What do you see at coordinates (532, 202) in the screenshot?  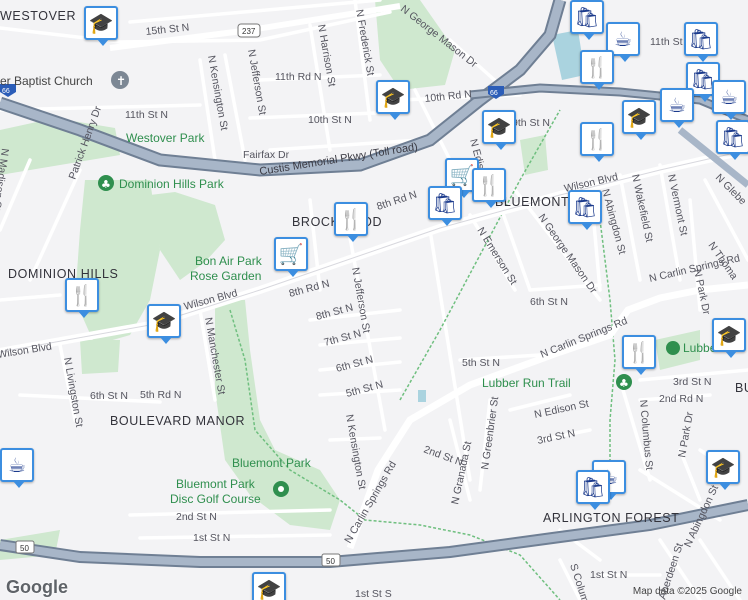 I see `area-bluemont: BLUEMONT` at bounding box center [532, 202].